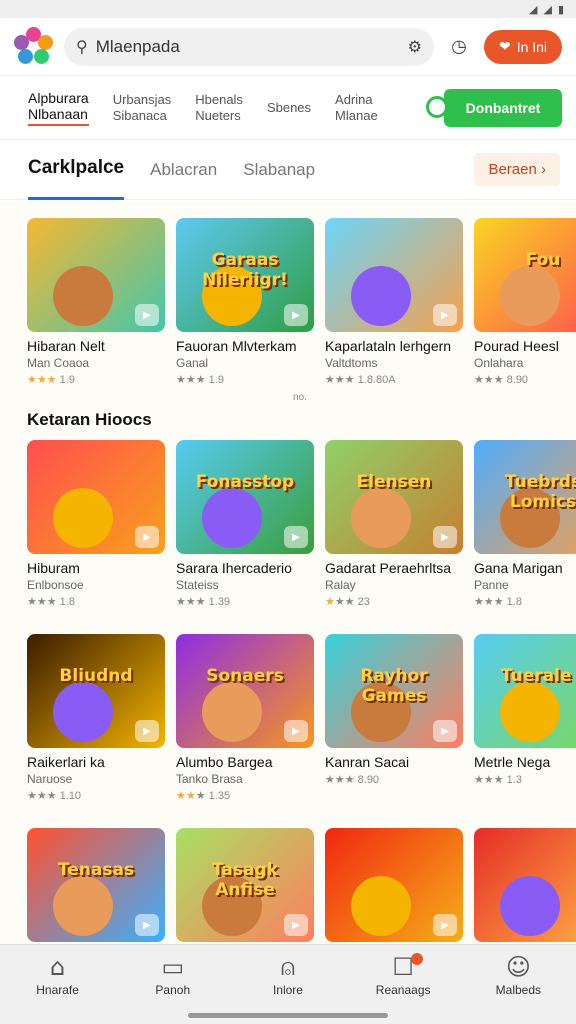 This screenshot has width=576, height=1024. What do you see at coordinates (518, 568) in the screenshot?
I see `game-title: Gana Marigan` at bounding box center [518, 568].